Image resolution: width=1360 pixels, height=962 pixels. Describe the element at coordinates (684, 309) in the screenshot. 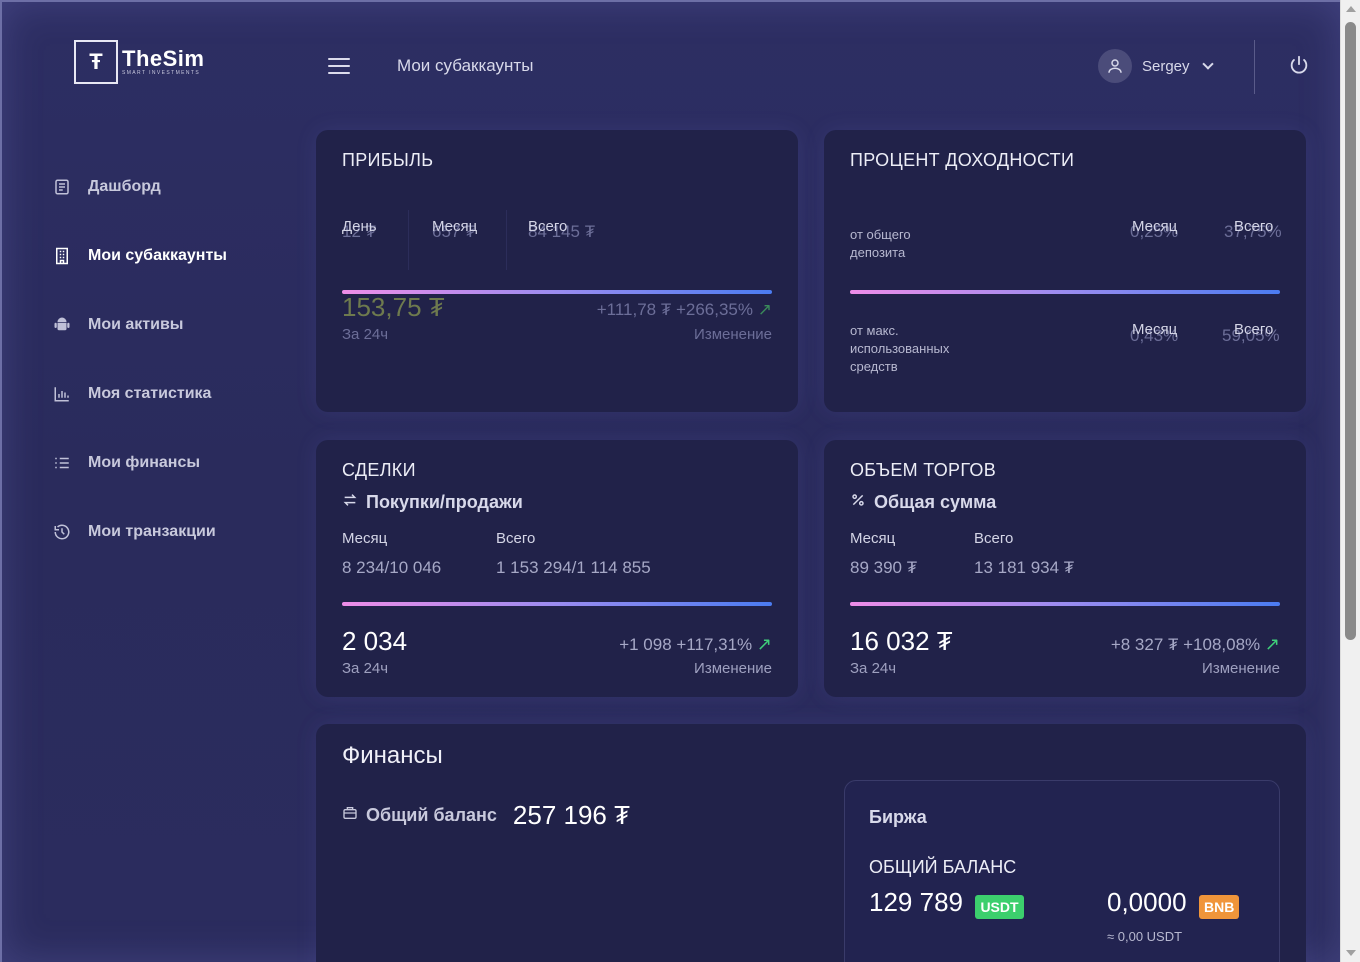

I see `profit-change: +111,78 ₮ +266,35% ↗` at that location.